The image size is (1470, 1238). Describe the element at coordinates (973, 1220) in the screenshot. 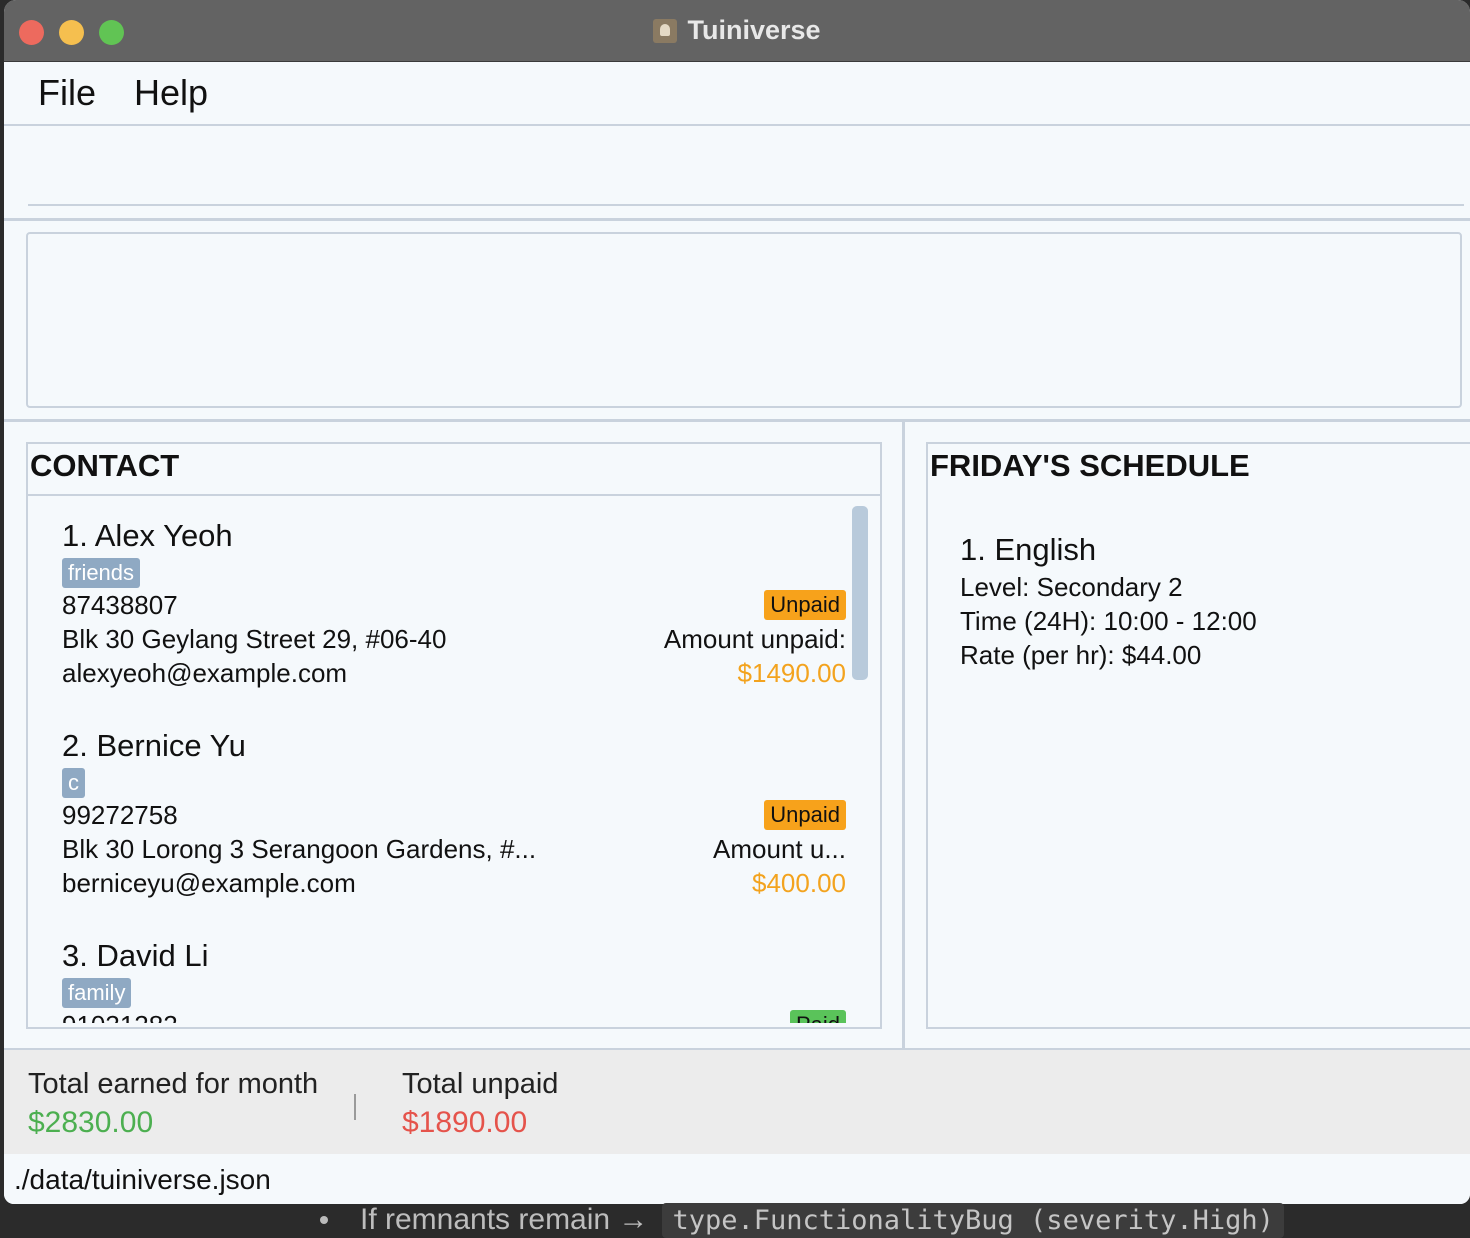

I see `note-code: type.FunctionalityBug (severity.High)` at that location.